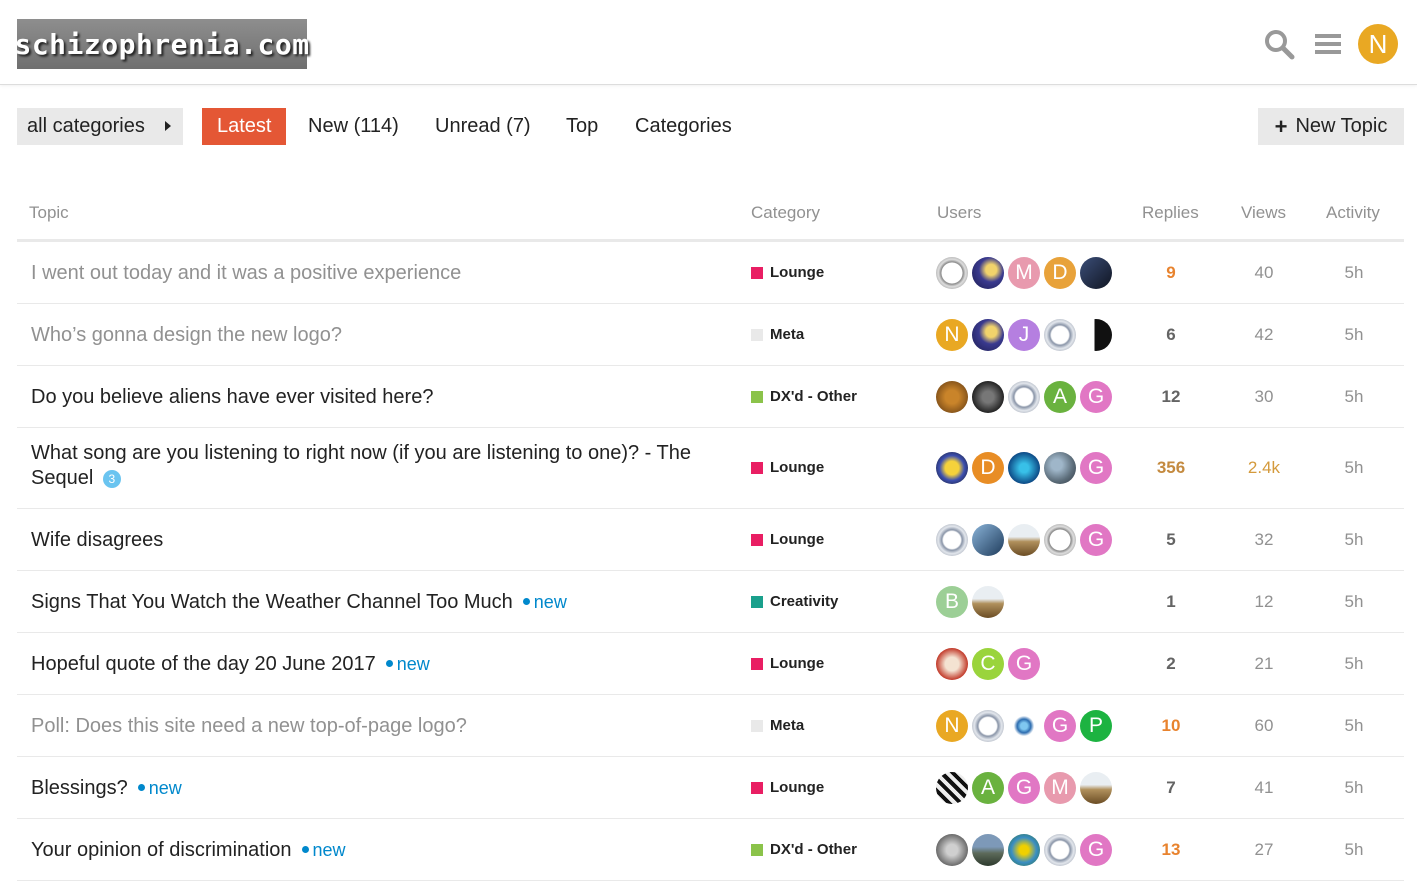 The image size is (1417, 883). What do you see at coordinates (1331, 126) in the screenshot?
I see `new-topic-button: + New Topic` at bounding box center [1331, 126].